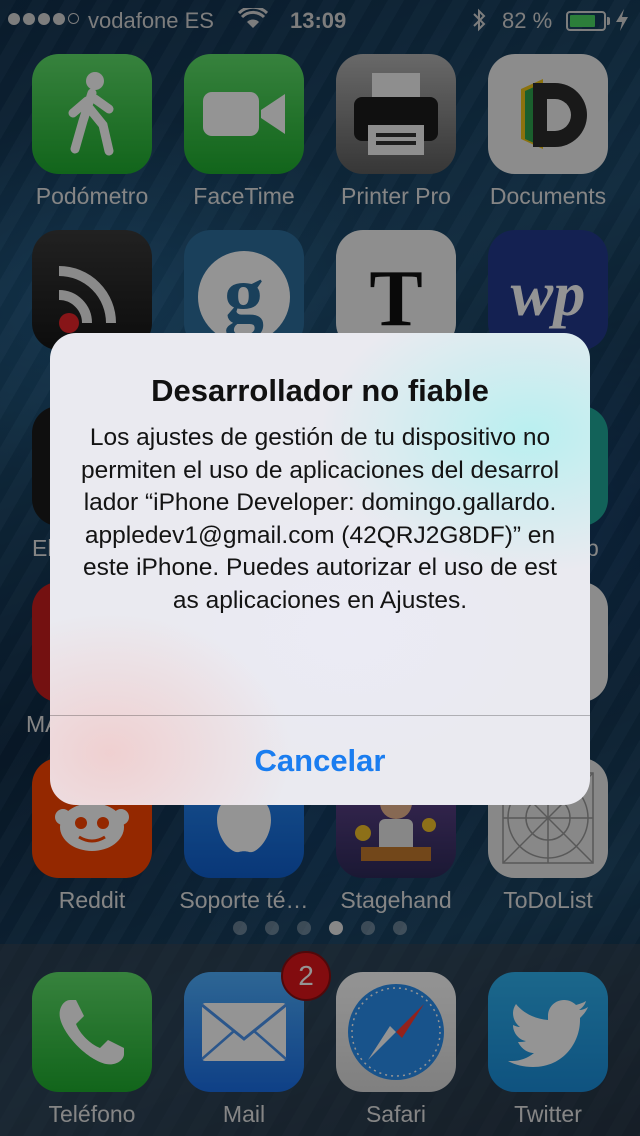 The width and height of the screenshot is (640, 1136). Describe the element at coordinates (320, 760) in the screenshot. I see `cancel-button: Cancelar` at that location.